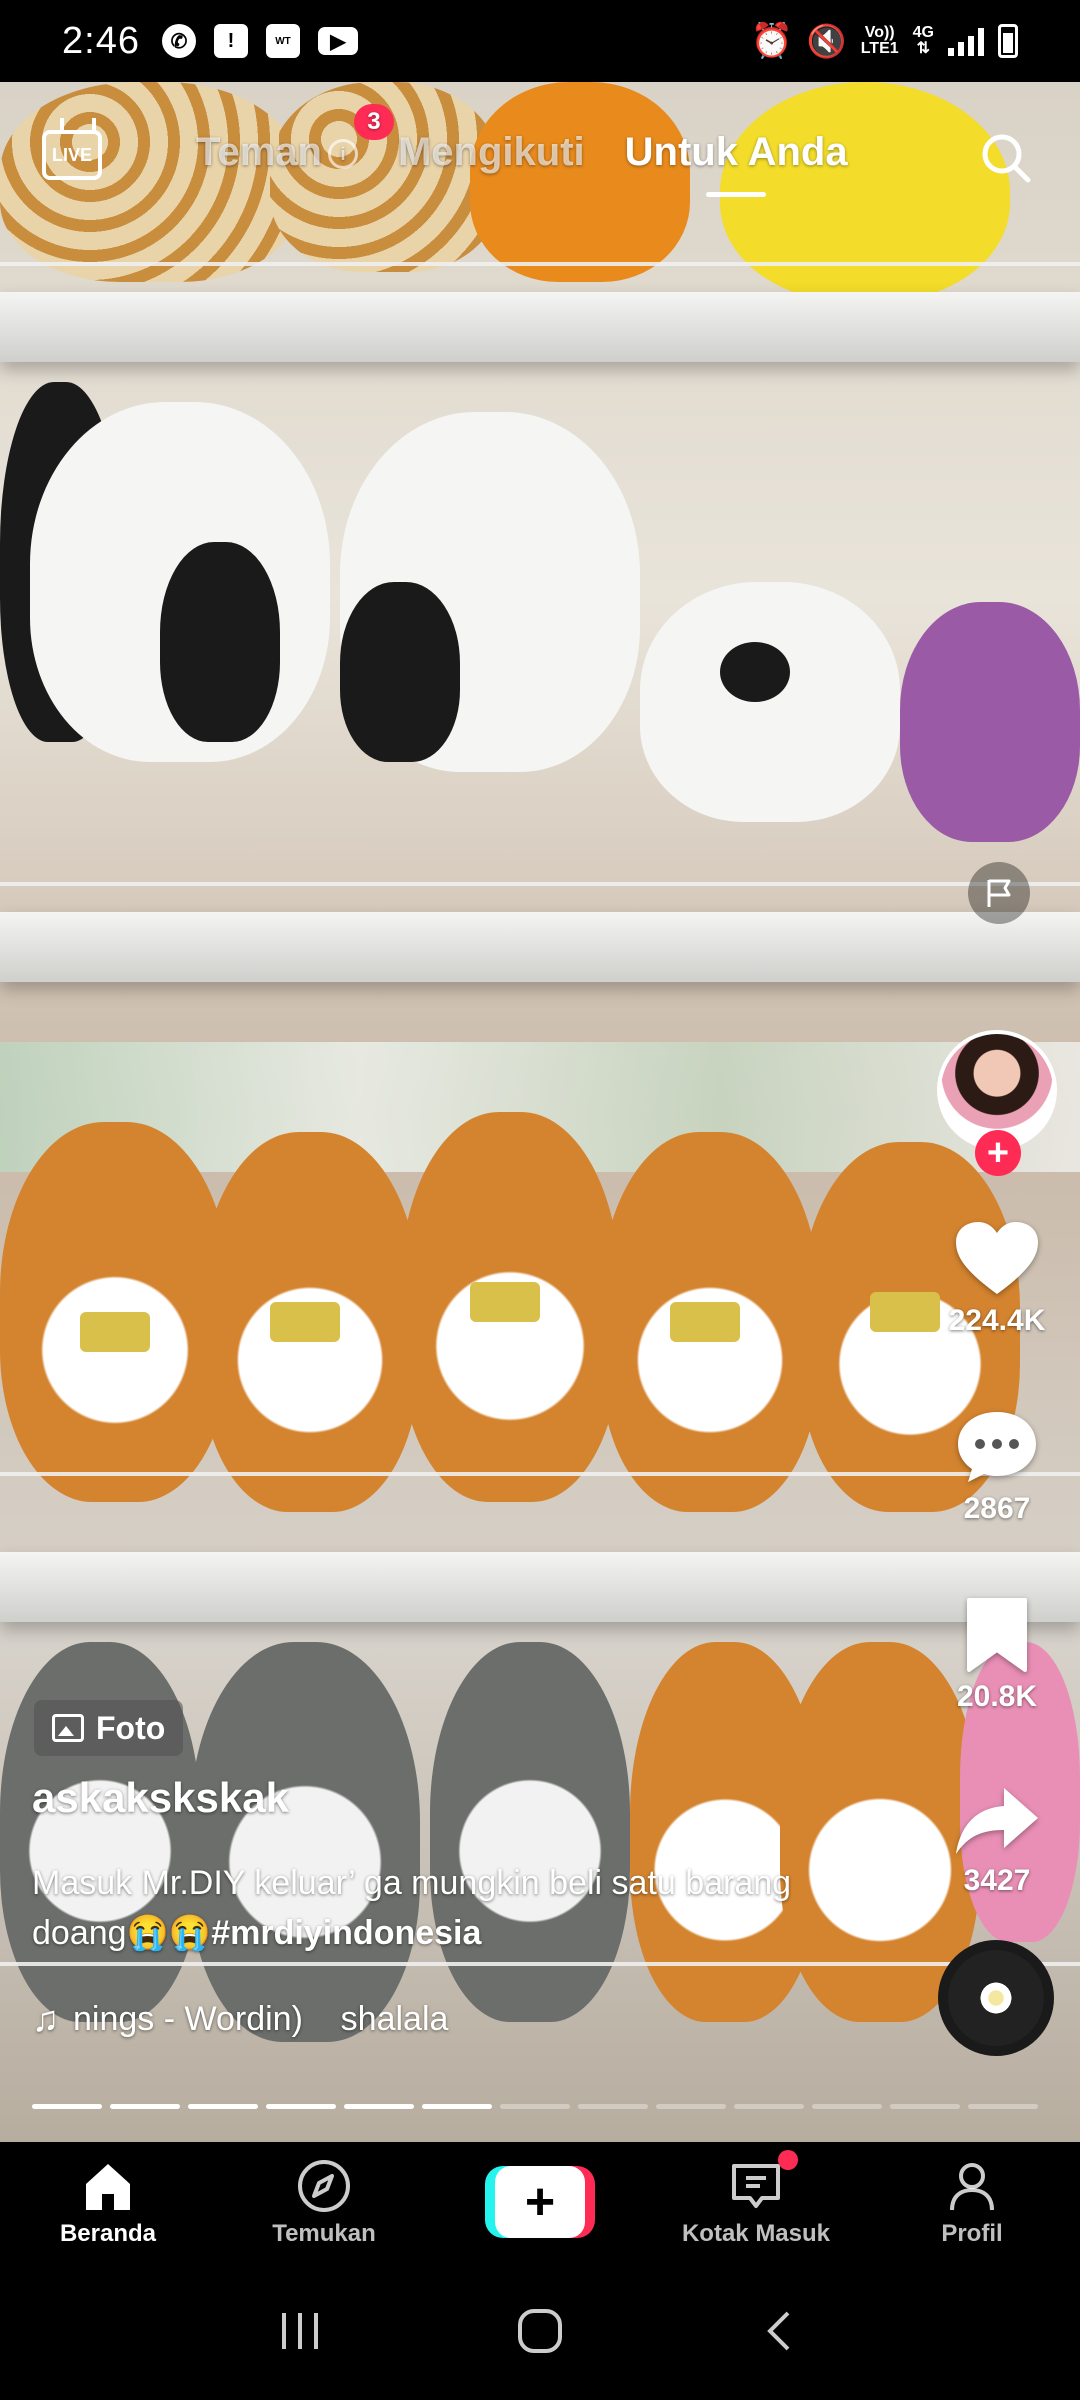  What do you see at coordinates (879, 32) in the screenshot?
I see `volte-label: Vo))` at bounding box center [879, 32].